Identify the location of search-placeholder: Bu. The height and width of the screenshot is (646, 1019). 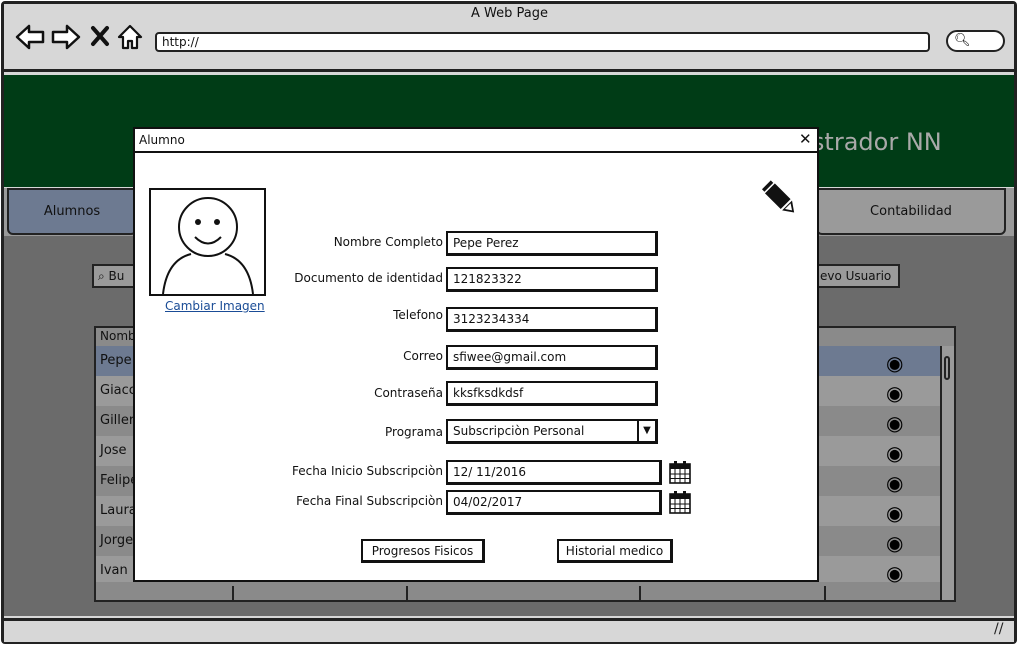
(116, 276).